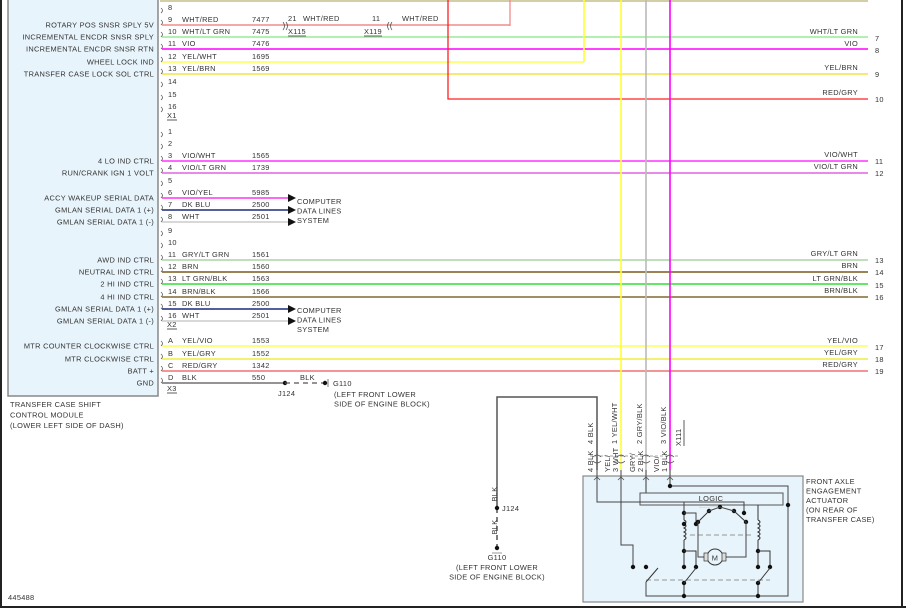 The image size is (906, 608). What do you see at coordinates (109, 359) in the screenshot?
I see `module-function-label: MTR CLOCKWISE CTRL` at bounding box center [109, 359].